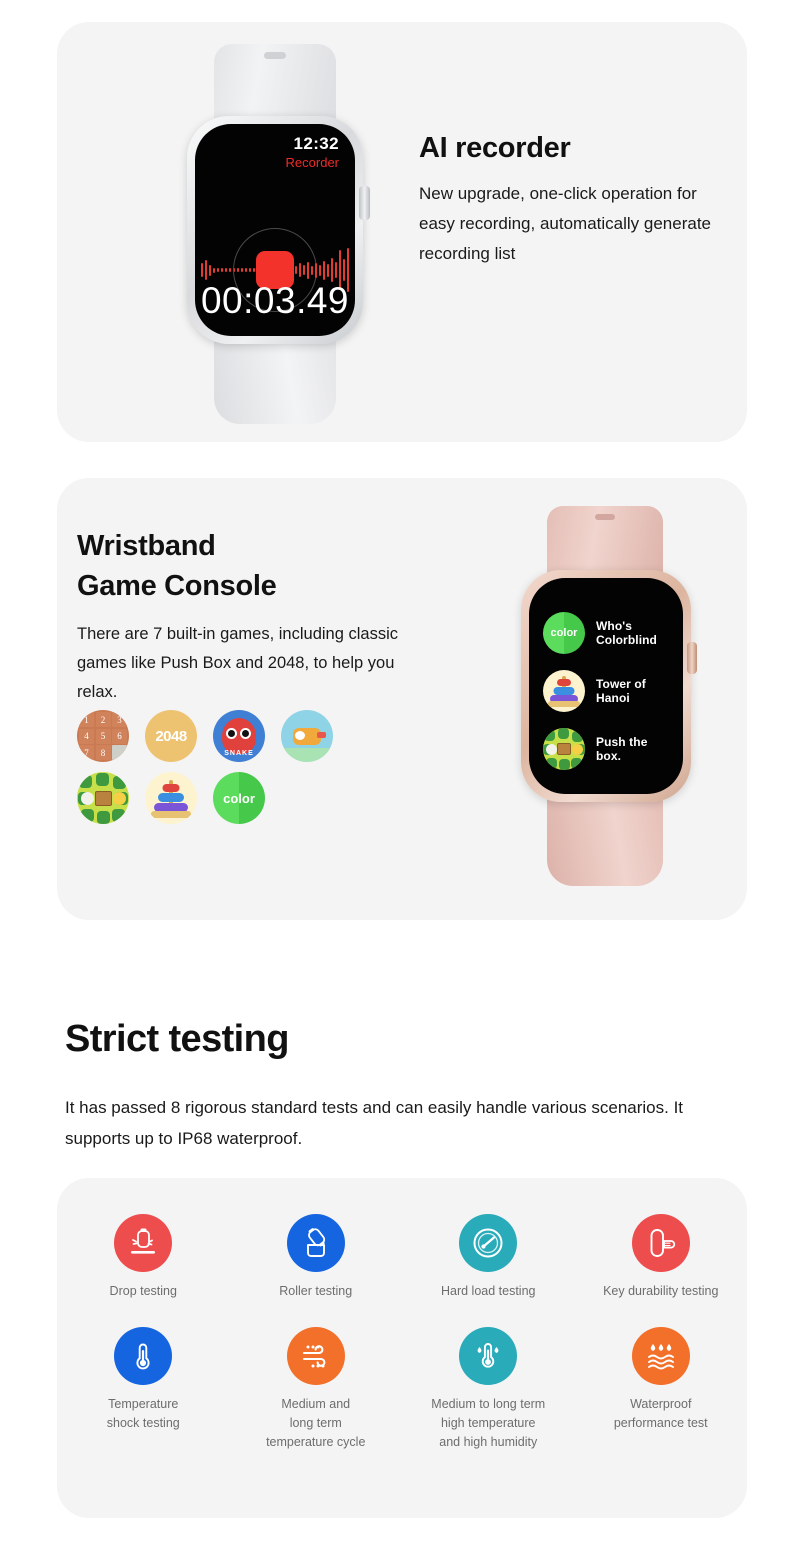  I want to click on test-item-drop: Drop testing, so click(143, 1257).